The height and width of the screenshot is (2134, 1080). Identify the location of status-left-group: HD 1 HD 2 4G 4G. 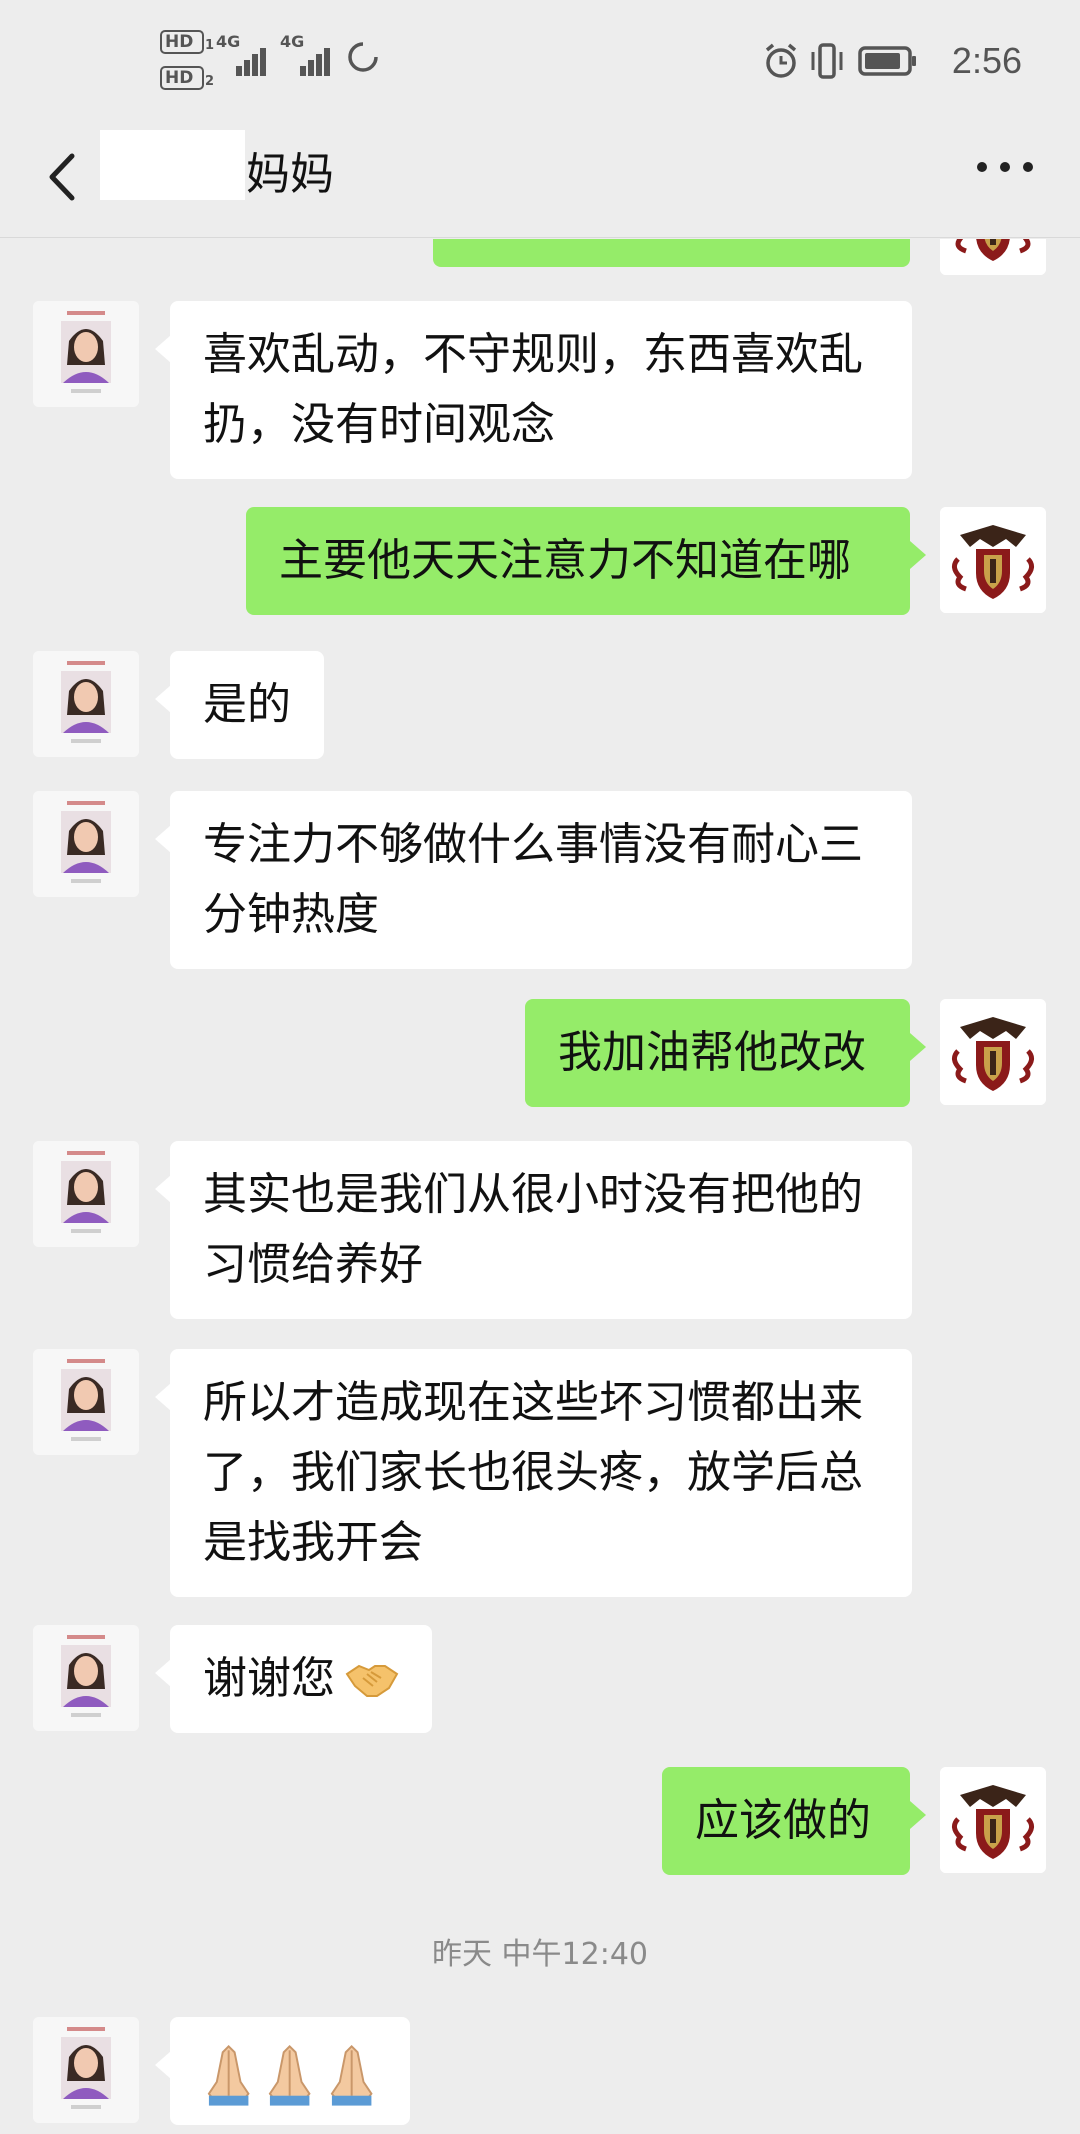
(290, 61).